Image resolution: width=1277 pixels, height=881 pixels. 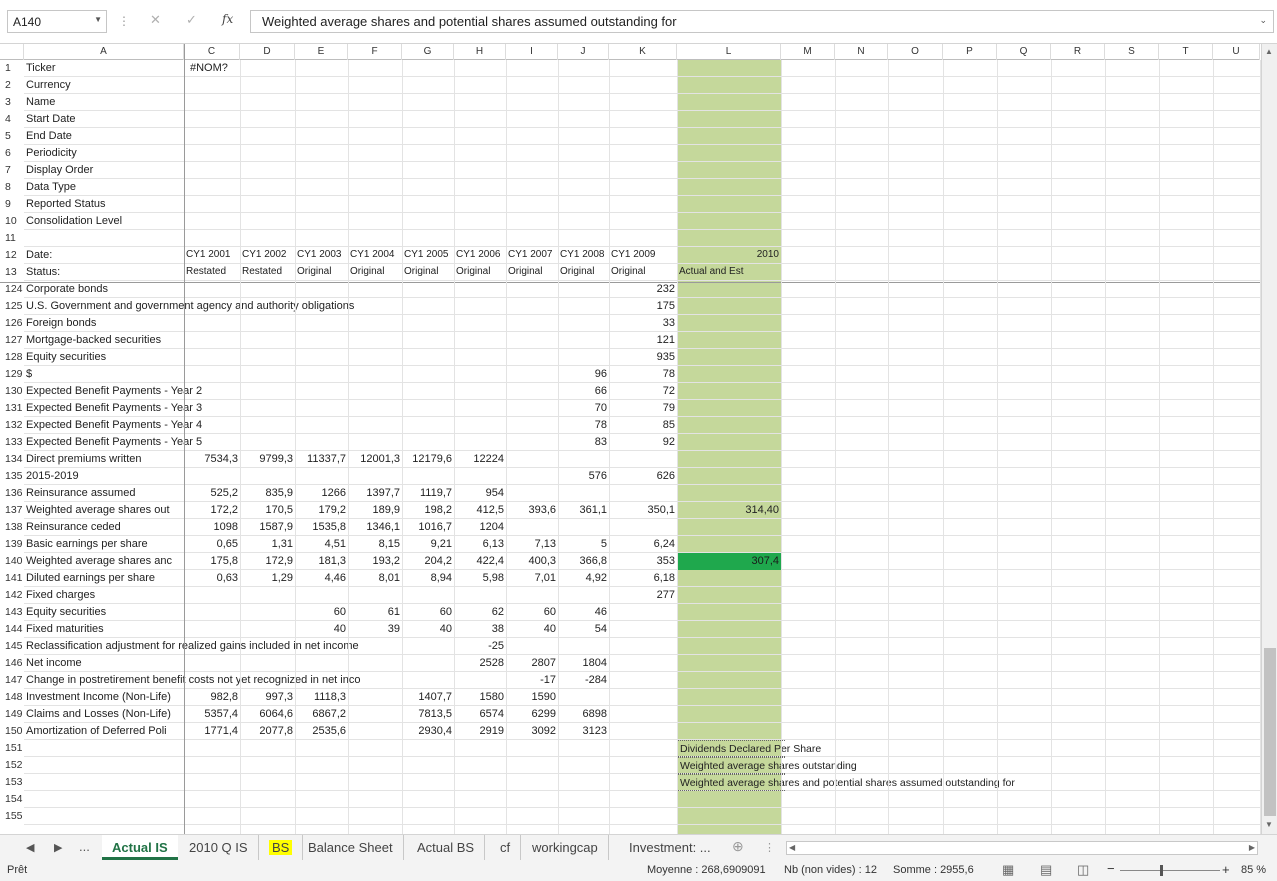 What do you see at coordinates (428, 493) in the screenshot?
I see `cell-g136: 1119,7` at bounding box center [428, 493].